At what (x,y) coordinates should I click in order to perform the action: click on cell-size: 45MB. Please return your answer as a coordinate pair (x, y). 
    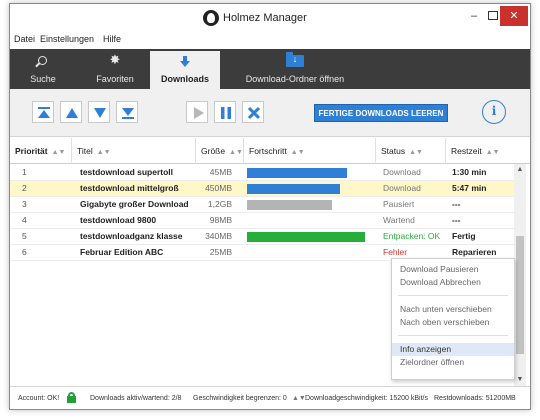
    Looking at the image, I should click on (220, 172).